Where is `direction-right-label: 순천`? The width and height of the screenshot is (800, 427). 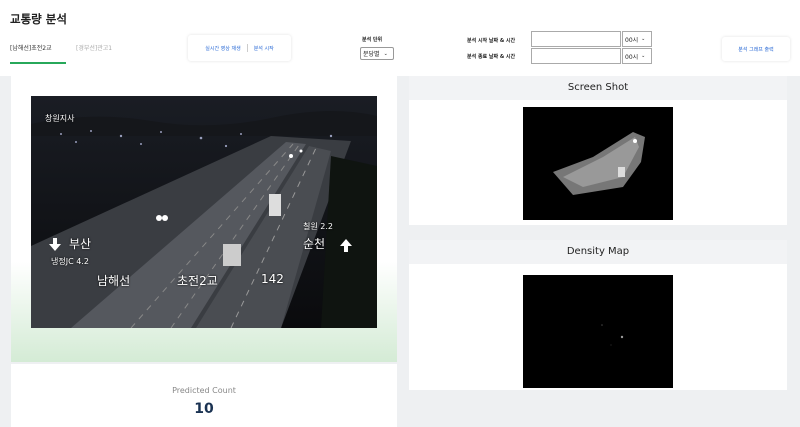 direction-right-label: 순천 is located at coordinates (314, 244).